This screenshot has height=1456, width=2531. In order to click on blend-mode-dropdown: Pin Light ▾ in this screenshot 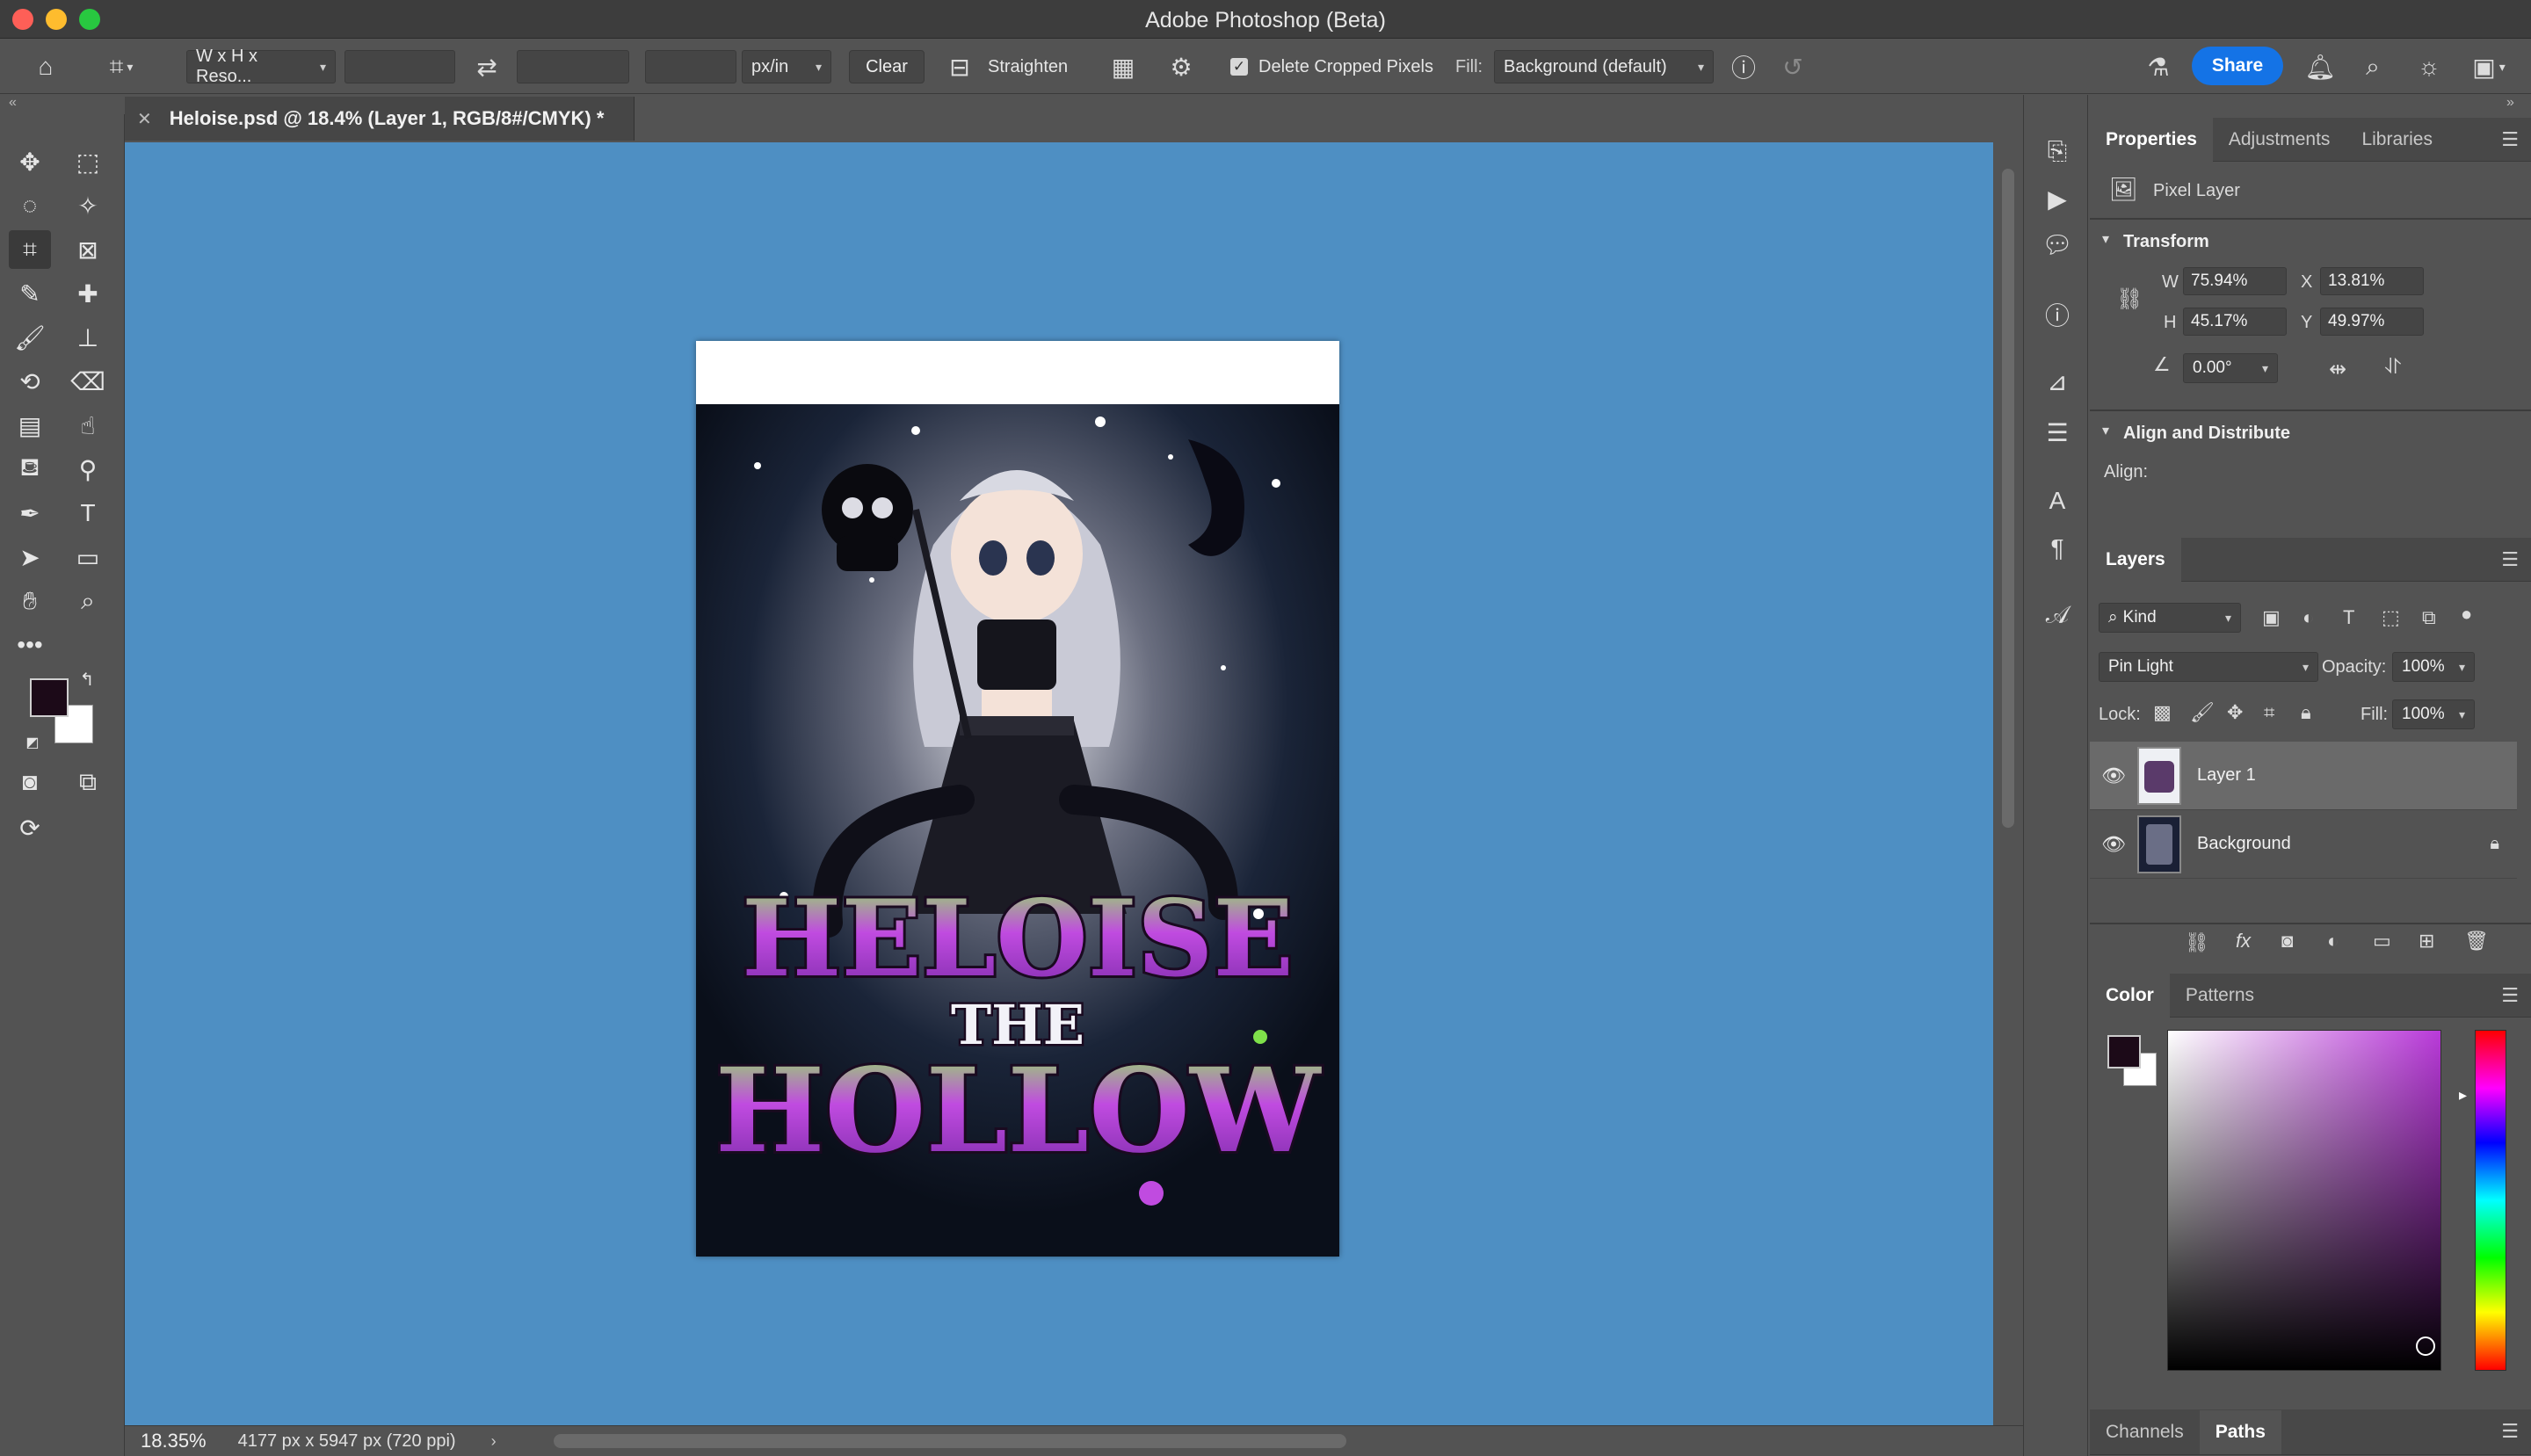, I will do `click(2208, 667)`.